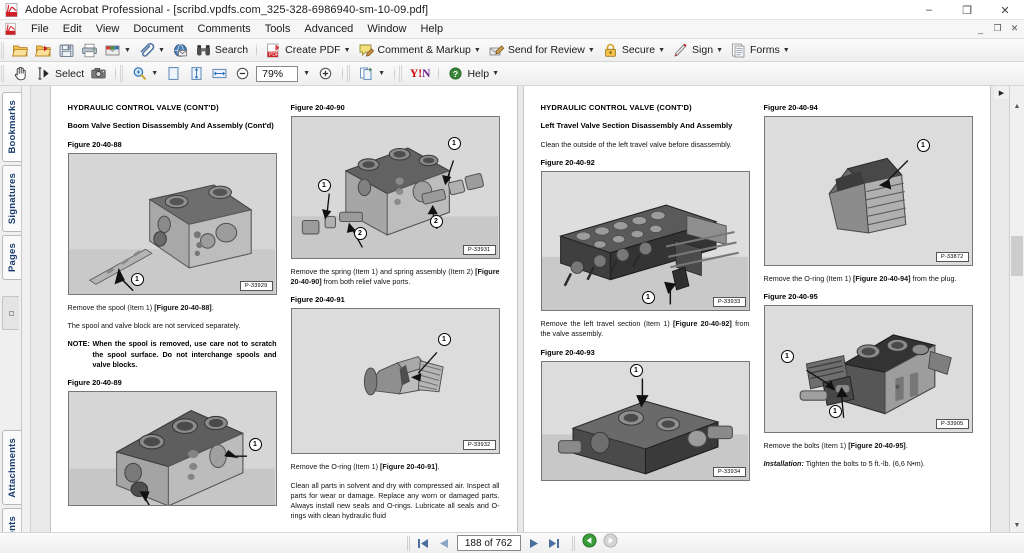  Describe the element at coordinates (308, 50) in the screenshot. I see `create-pdf-button: PDF Create PDF ▼` at that location.